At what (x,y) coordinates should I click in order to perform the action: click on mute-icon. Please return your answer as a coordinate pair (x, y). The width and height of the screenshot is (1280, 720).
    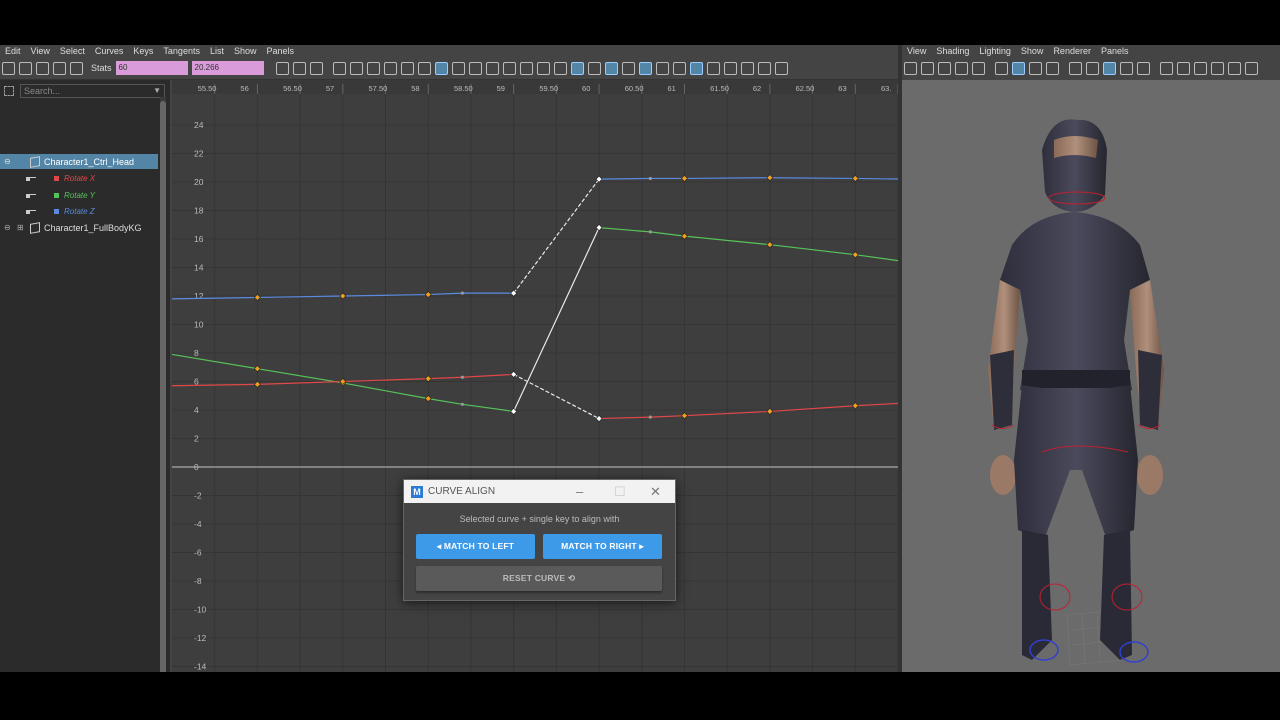
    Looking at the image, I should click on (560, 68).